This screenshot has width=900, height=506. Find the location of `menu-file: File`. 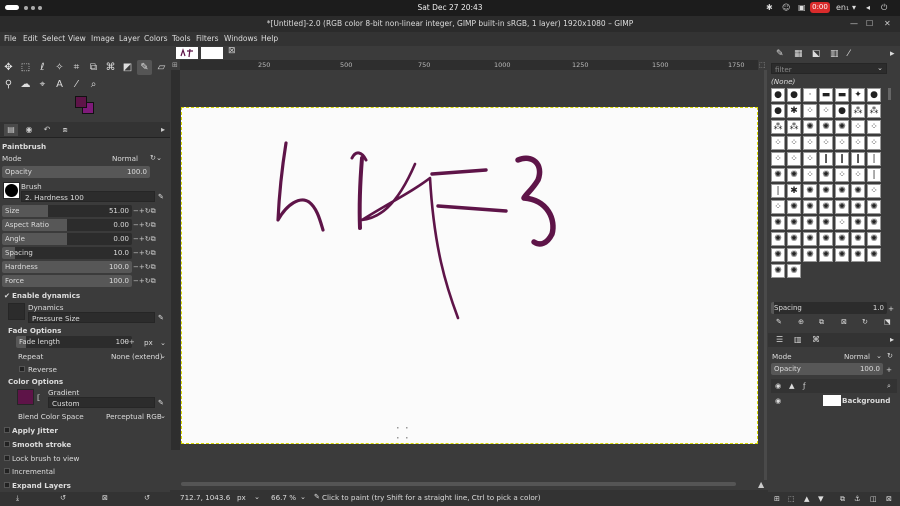

menu-file: File is located at coordinates (10, 38).